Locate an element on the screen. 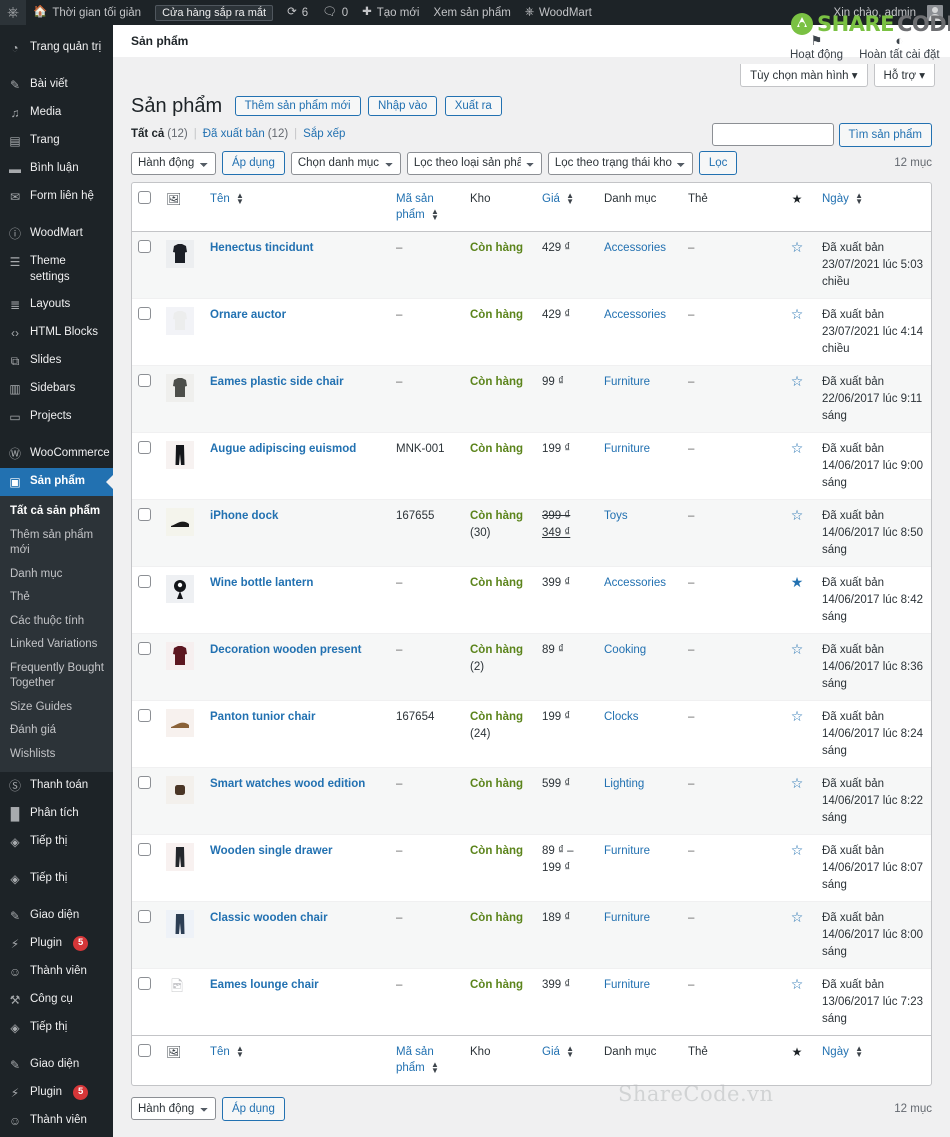 The height and width of the screenshot is (1137, 950). sidebar-item-form-li-n-h: ✉ Form liên hệ is located at coordinates (56, 197).